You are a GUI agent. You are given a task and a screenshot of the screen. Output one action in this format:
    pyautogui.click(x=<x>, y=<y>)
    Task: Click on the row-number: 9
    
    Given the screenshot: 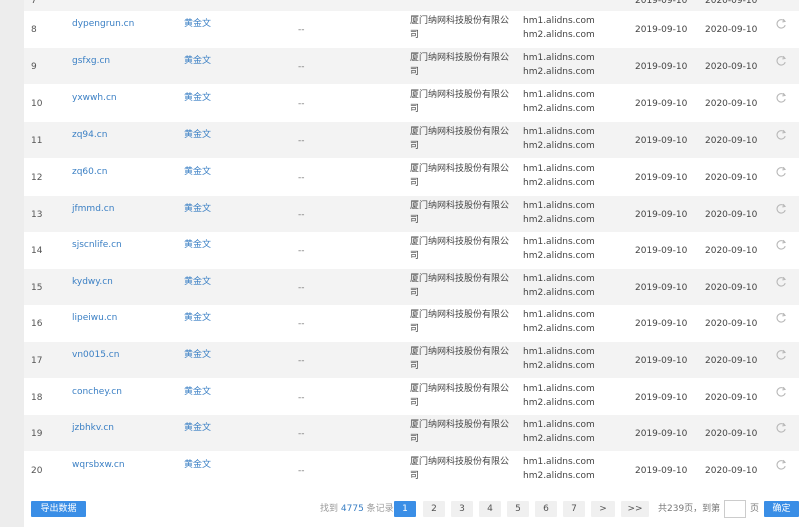 What is the action you would take?
    pyautogui.click(x=34, y=67)
    